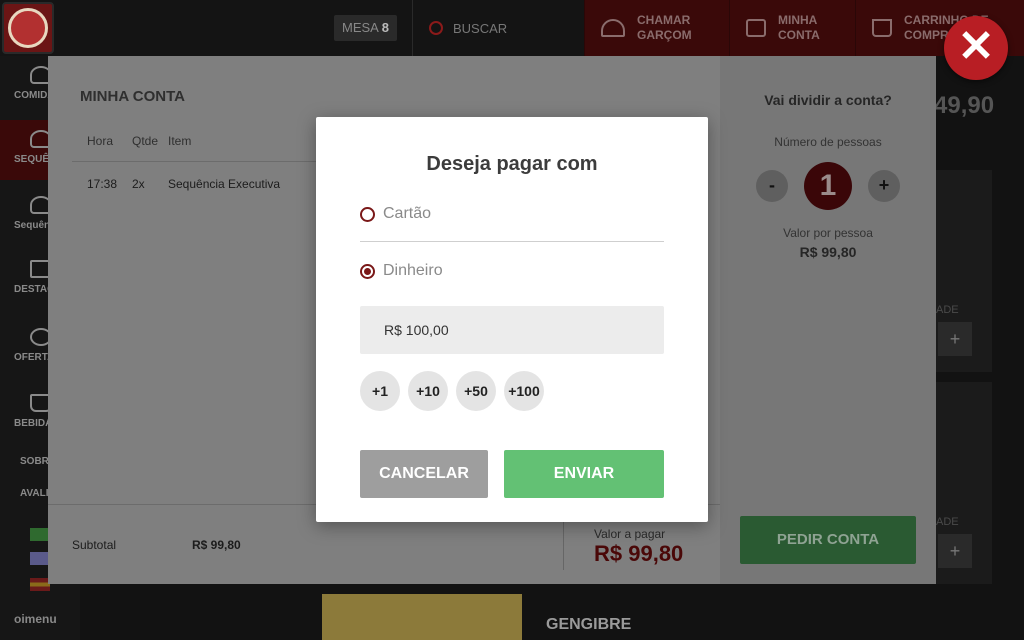 This screenshot has height=640, width=1024. I want to click on search-label: BUSCAR, so click(480, 28).